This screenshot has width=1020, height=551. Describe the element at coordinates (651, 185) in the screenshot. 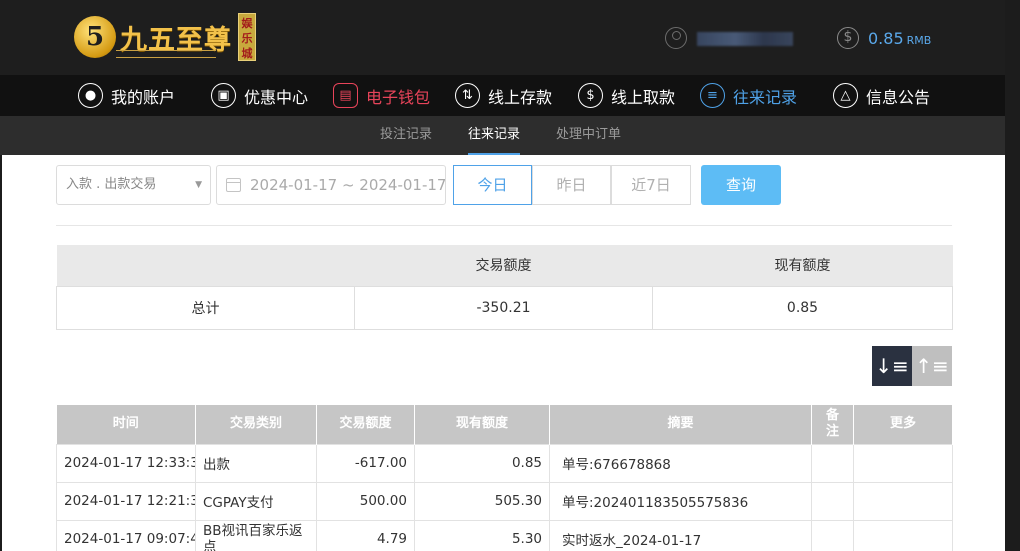

I see `last-7-days-button: 近7日` at that location.